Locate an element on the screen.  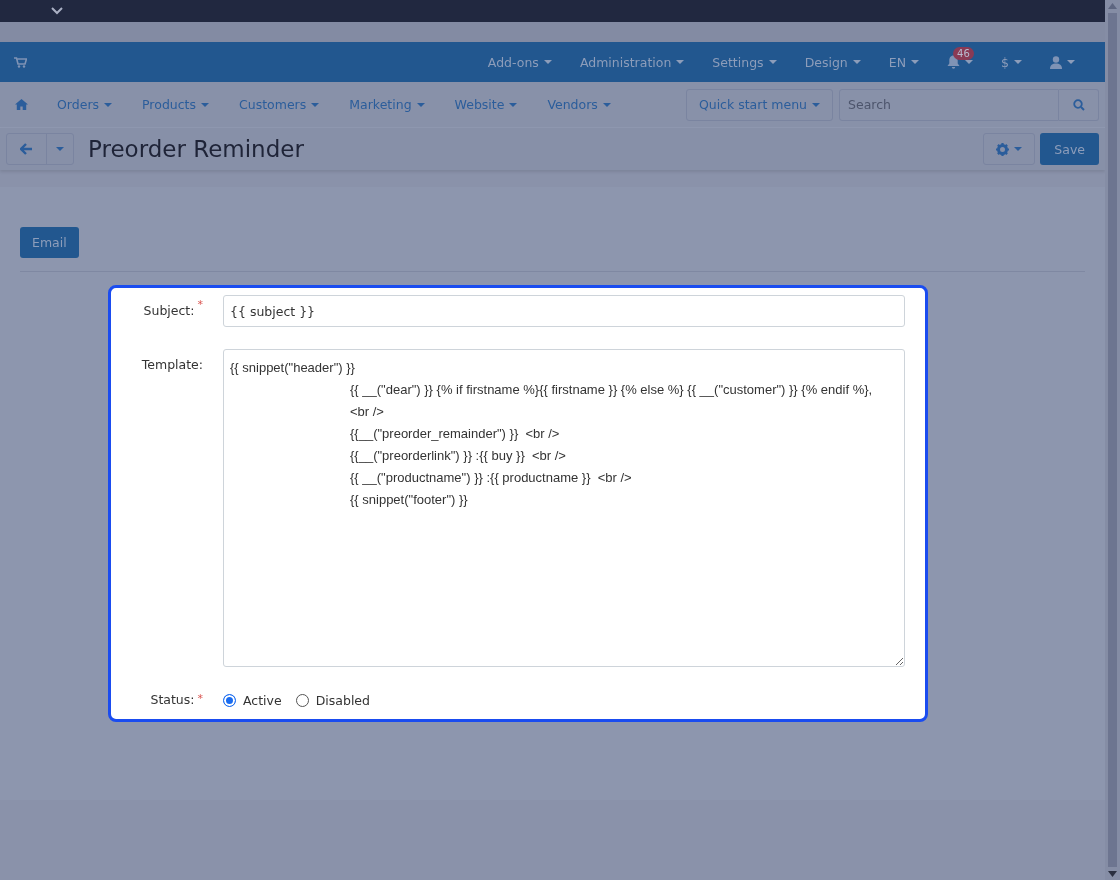
menu-item: Design is located at coordinates (832, 62).